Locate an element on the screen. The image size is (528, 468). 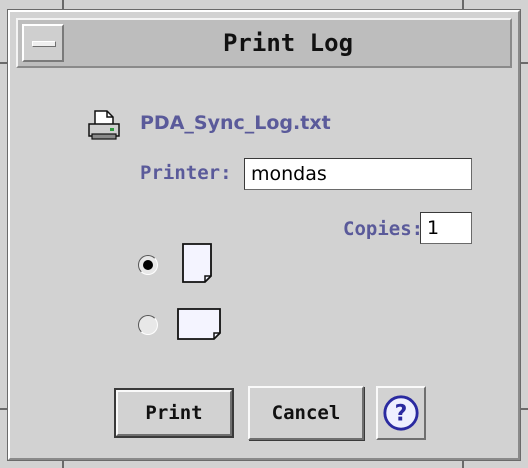
title-bar: Print Log is located at coordinates (264, 43).